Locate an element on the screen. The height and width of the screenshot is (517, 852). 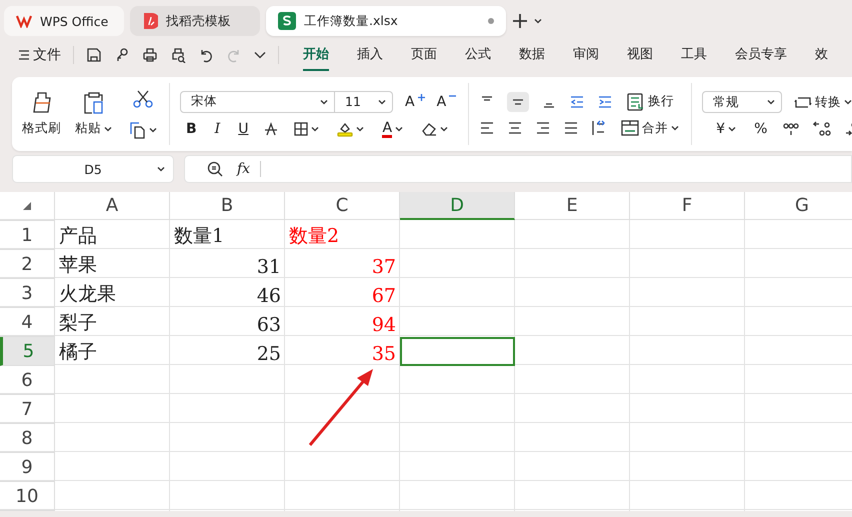
underline-button: U is located at coordinates (243, 129).